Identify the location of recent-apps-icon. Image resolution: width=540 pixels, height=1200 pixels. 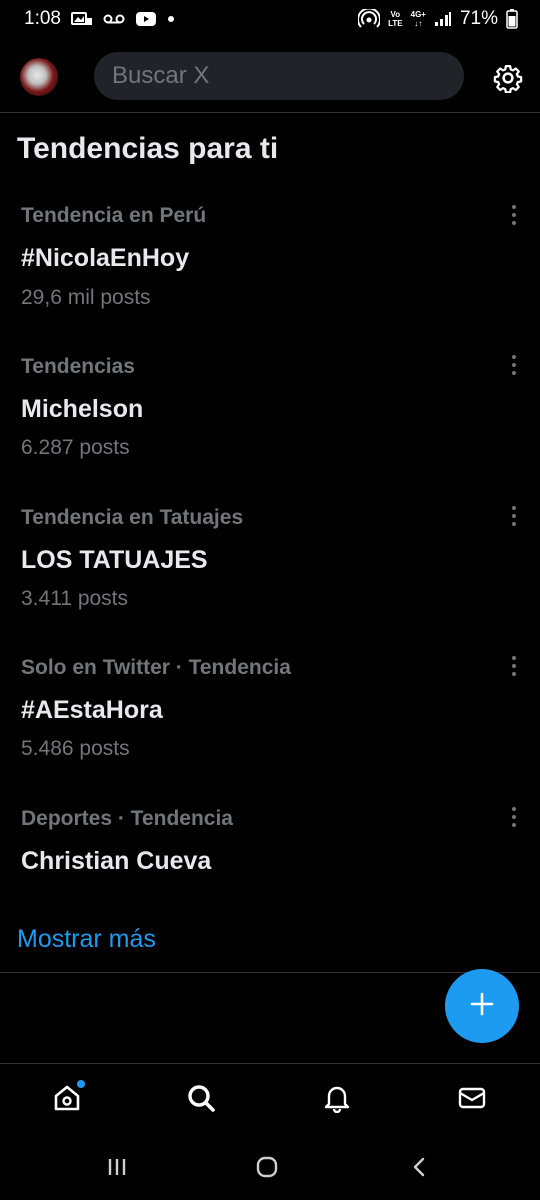
(117, 1169).